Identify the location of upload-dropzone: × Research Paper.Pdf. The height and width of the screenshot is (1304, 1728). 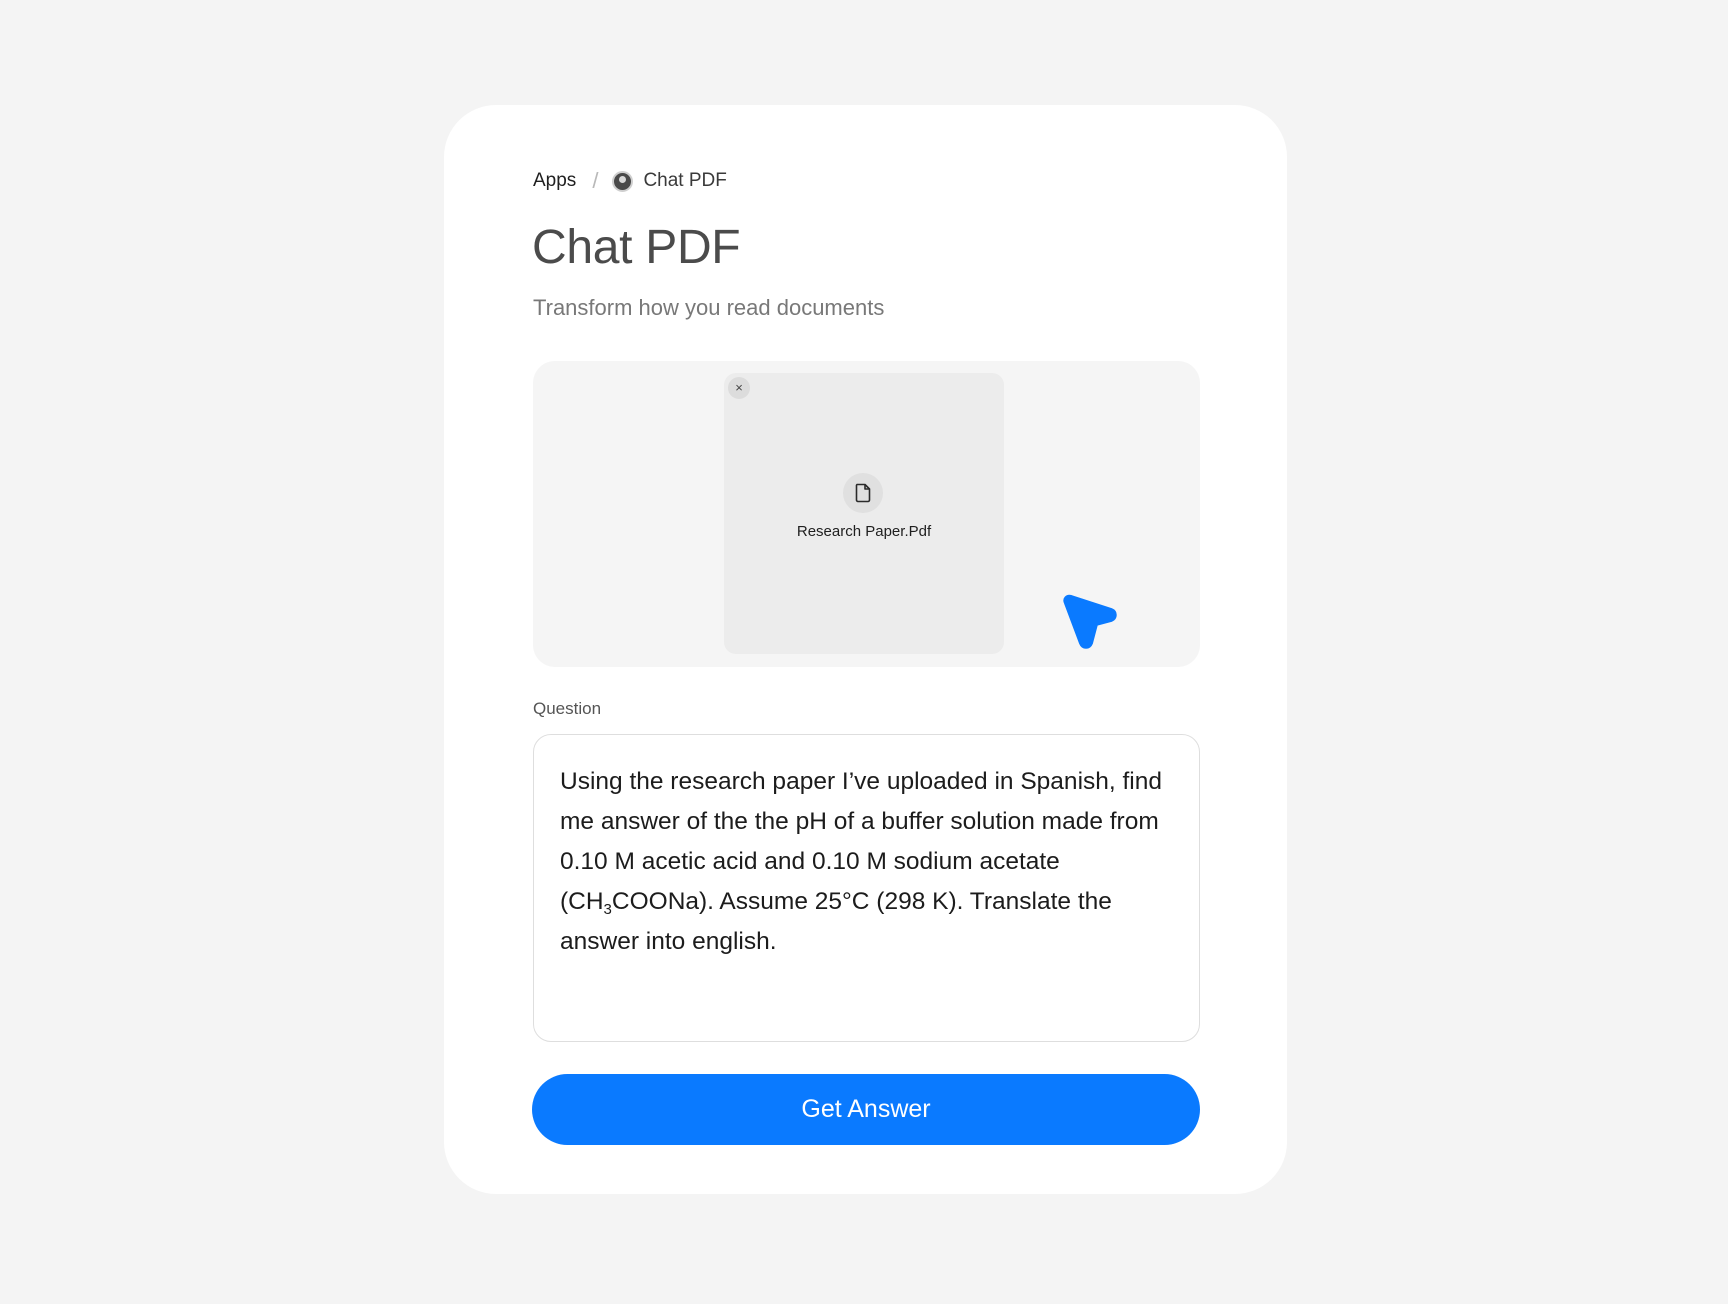
(866, 514).